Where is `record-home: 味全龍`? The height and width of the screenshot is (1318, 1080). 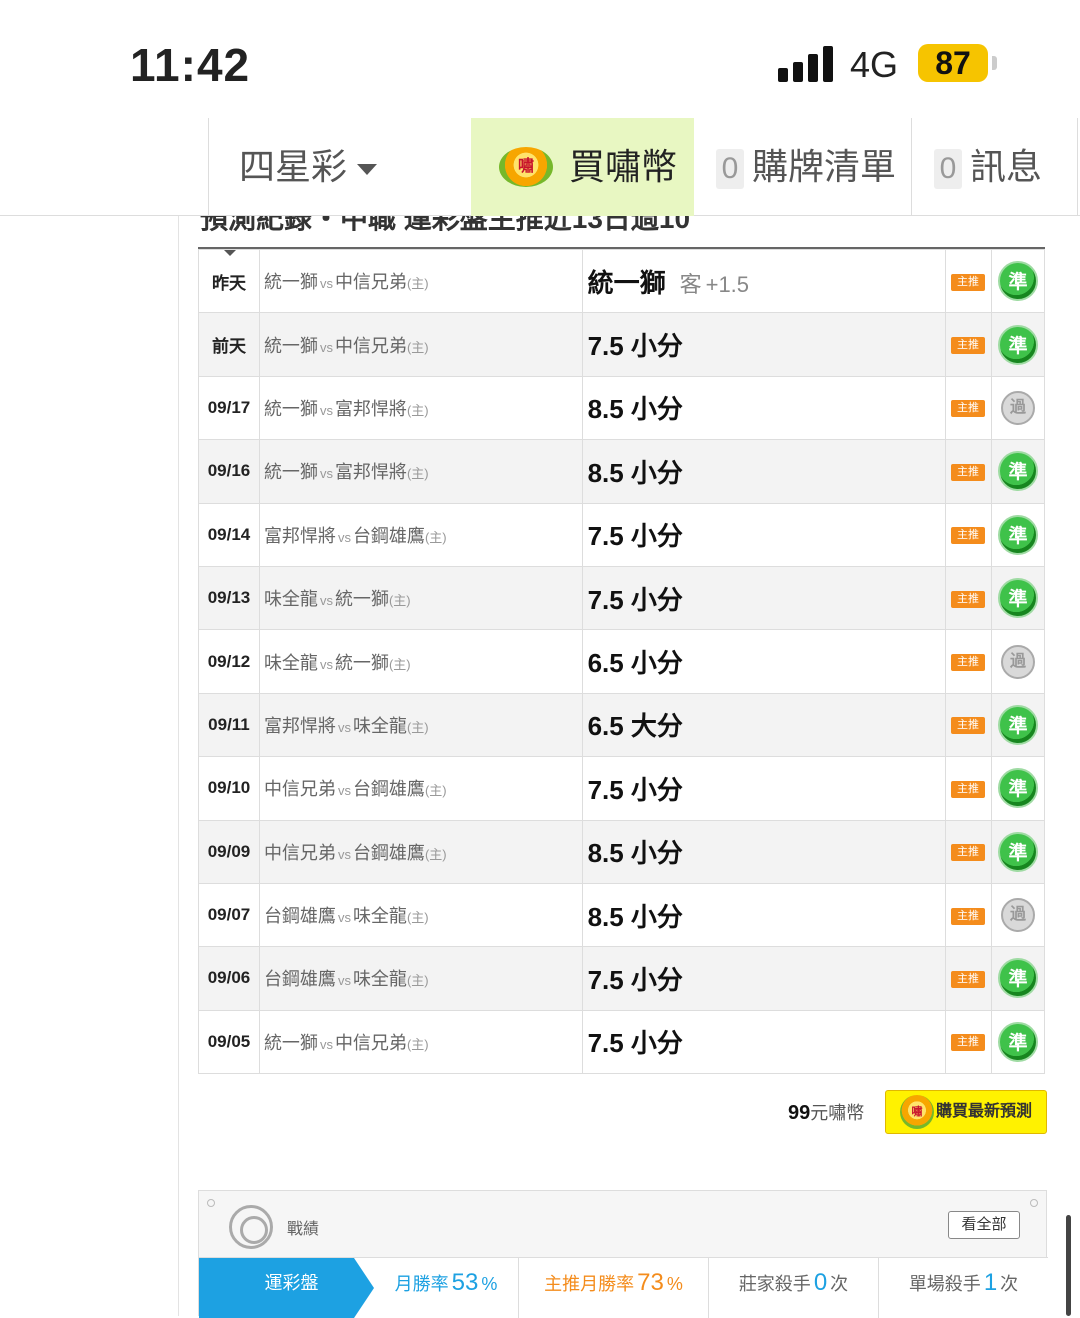 record-home: 味全龍 is located at coordinates (379, 916).